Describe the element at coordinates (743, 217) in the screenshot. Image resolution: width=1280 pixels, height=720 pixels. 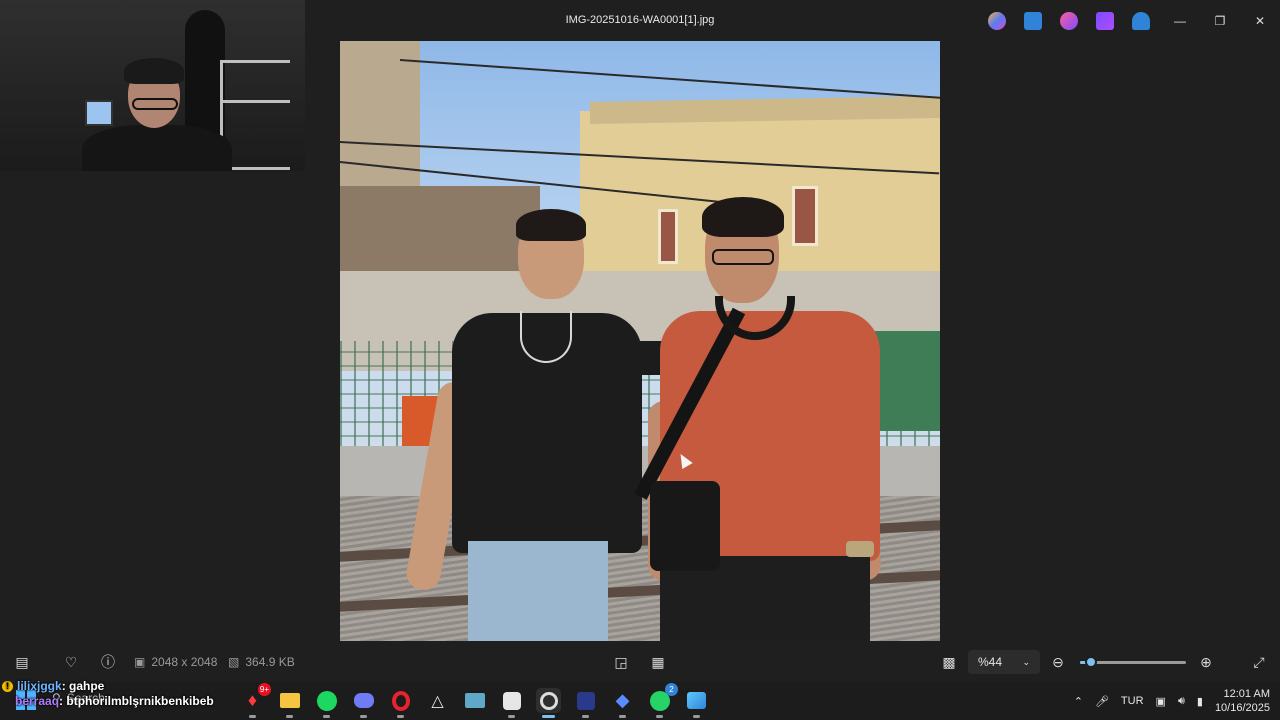
I see `photo-person-right-hair` at that location.